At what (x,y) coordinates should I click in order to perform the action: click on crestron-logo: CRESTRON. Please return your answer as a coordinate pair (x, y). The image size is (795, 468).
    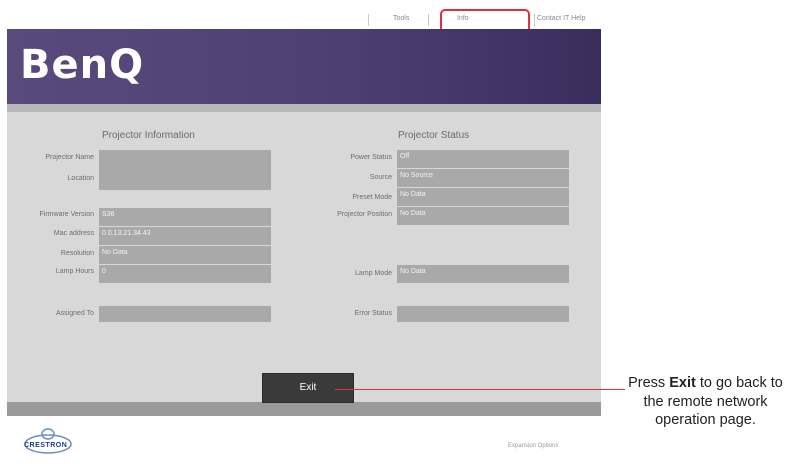
    Looking at the image, I should click on (52, 443).